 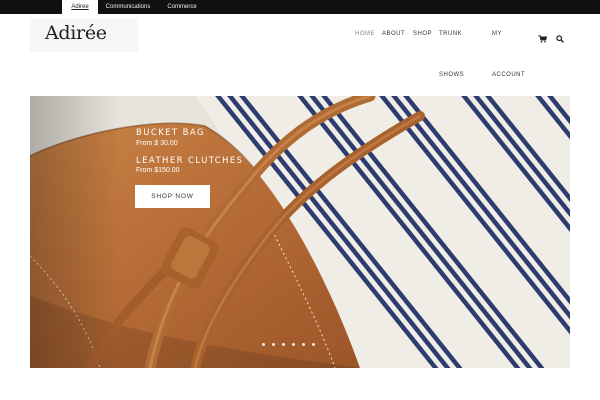 What do you see at coordinates (422, 34) in the screenshot?
I see `nav-shop: SHOP` at bounding box center [422, 34].